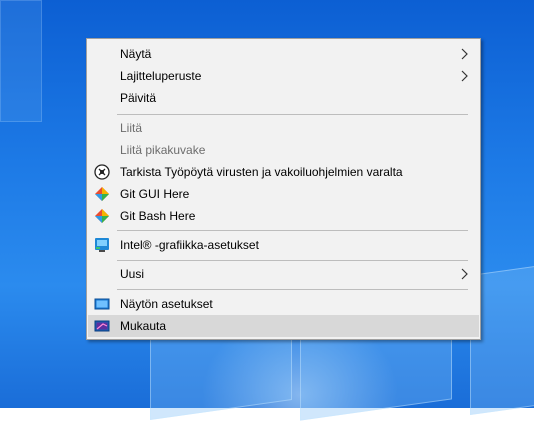 The width and height of the screenshot is (534, 421). What do you see at coordinates (283, 54) in the screenshot?
I see `menu-item-view: Näytä` at bounding box center [283, 54].